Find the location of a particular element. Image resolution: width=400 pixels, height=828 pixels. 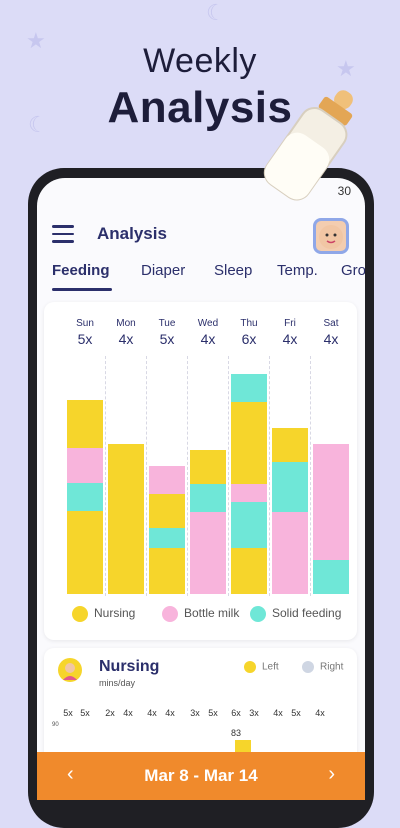

nursing-count: 6x is located at coordinates (236, 713).